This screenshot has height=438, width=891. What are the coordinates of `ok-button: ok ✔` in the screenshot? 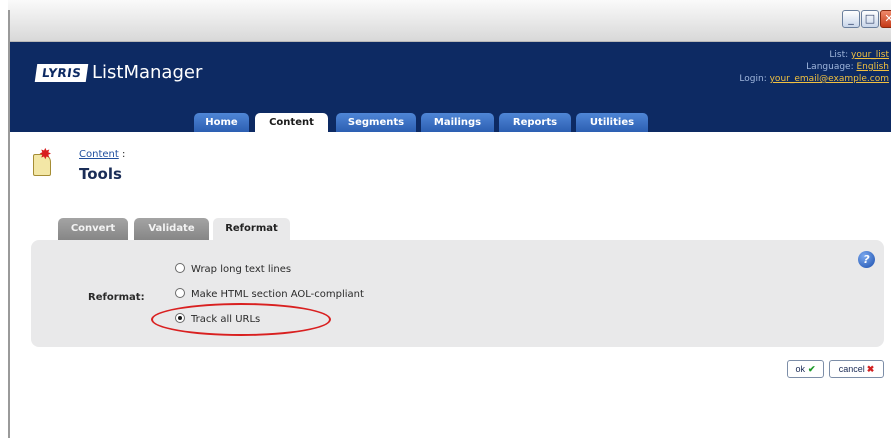 It's located at (805, 369).